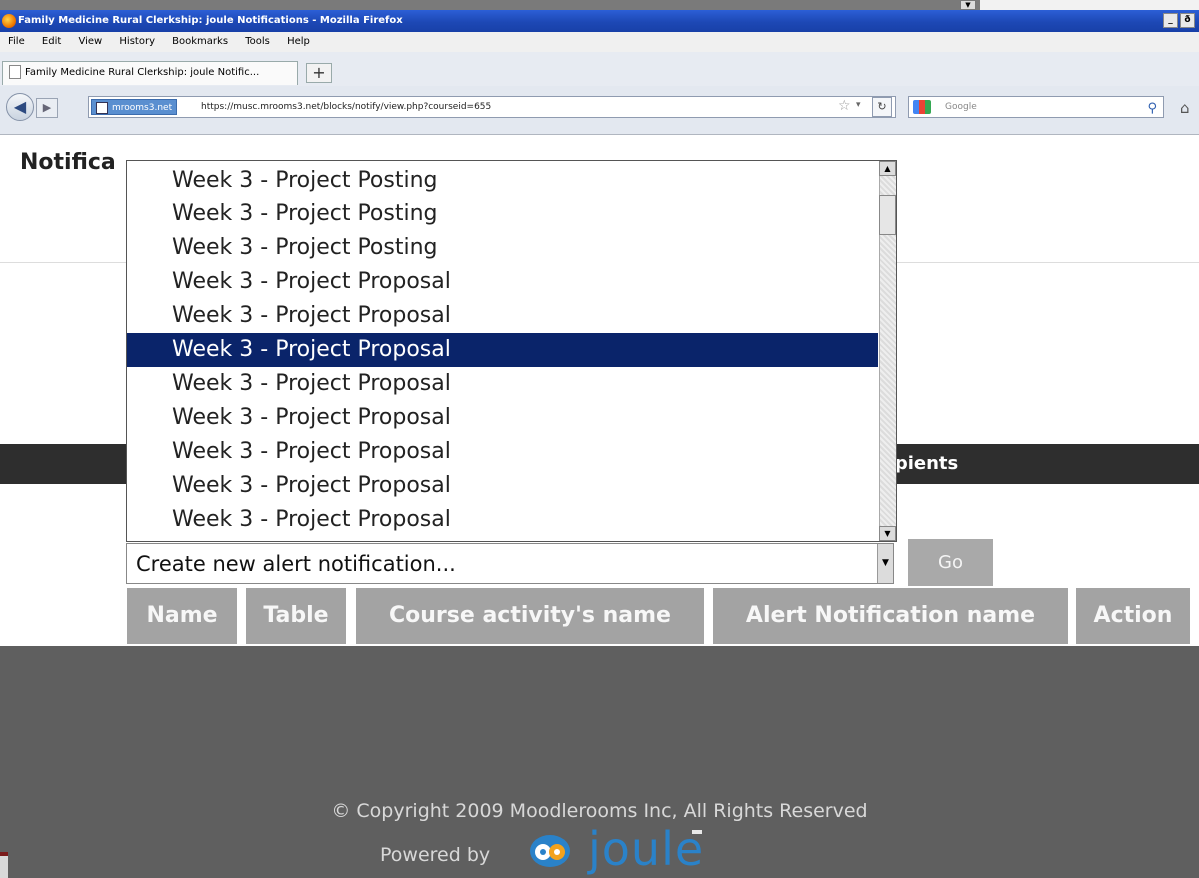 This screenshot has height=878, width=1199. Describe the element at coordinates (1185, 108) in the screenshot. I see `home-icon: ⌂` at that location.